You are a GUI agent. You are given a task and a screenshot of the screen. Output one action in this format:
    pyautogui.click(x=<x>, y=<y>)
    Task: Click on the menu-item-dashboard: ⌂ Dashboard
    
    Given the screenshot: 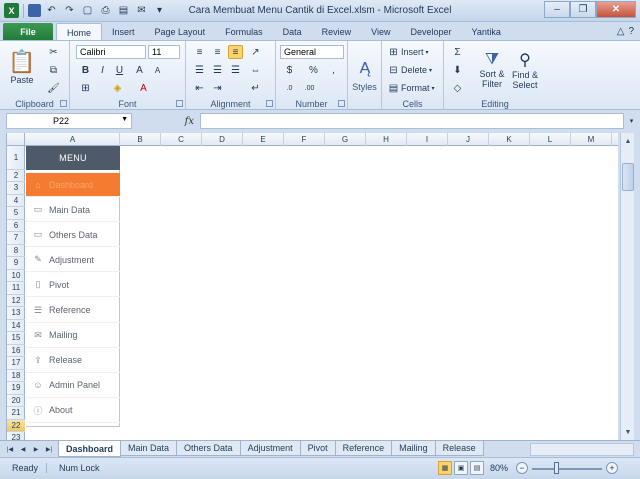 What is the action you would take?
    pyautogui.click(x=73, y=185)
    